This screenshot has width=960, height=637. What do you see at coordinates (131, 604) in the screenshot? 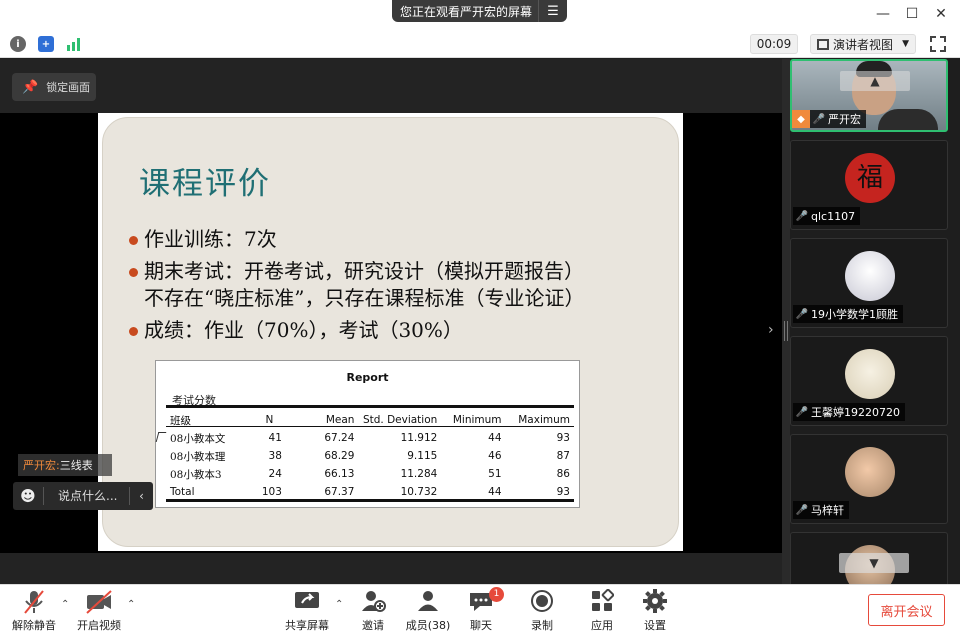
I see `video-options-chevron-icon: ⌃` at bounding box center [131, 604].